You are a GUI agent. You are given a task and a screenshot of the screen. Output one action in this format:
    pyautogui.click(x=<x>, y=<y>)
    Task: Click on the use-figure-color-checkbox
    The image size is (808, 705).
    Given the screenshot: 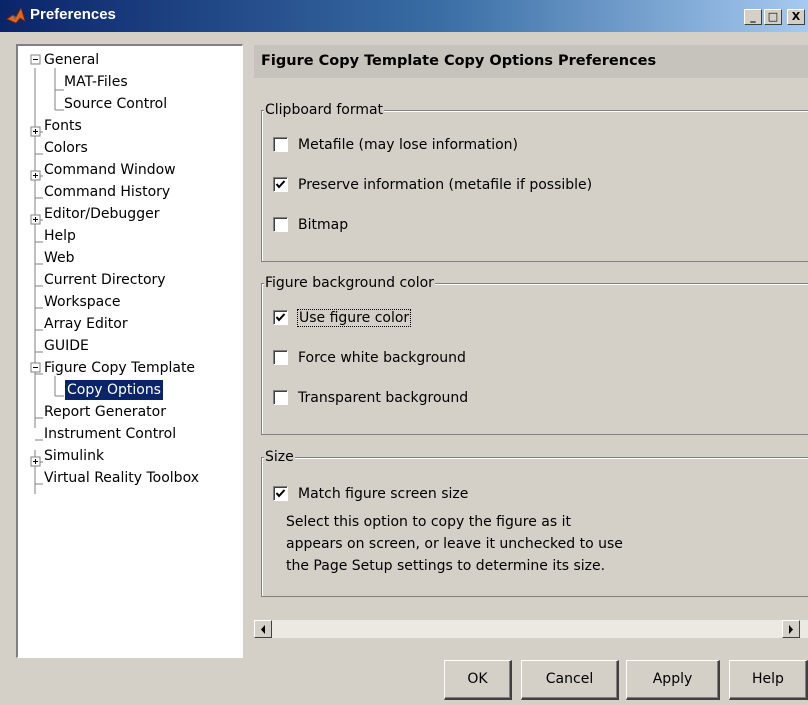 What is the action you would take?
    pyautogui.click(x=280, y=317)
    